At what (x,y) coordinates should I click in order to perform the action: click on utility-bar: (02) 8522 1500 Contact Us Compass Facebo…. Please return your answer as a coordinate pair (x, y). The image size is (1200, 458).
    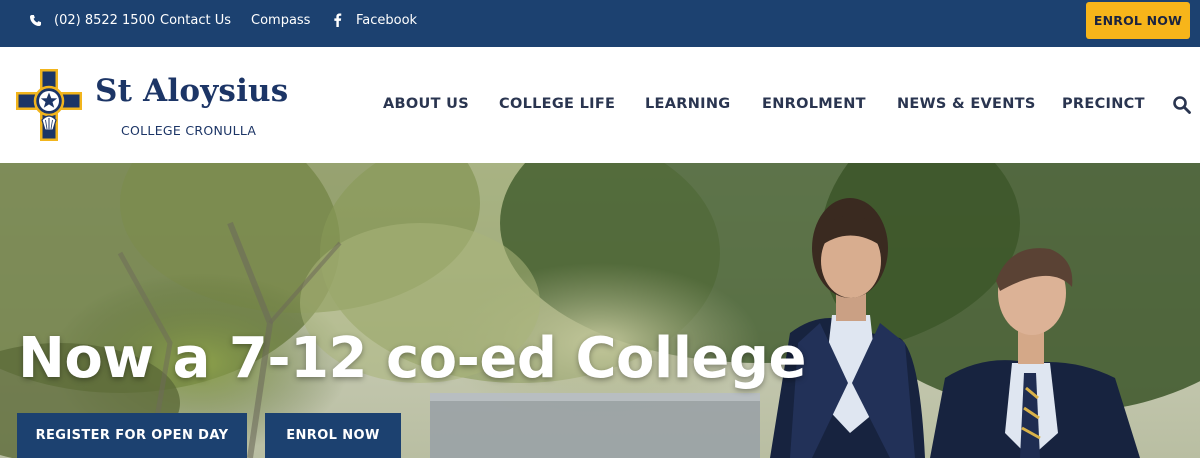
    Looking at the image, I should click on (600, 23).